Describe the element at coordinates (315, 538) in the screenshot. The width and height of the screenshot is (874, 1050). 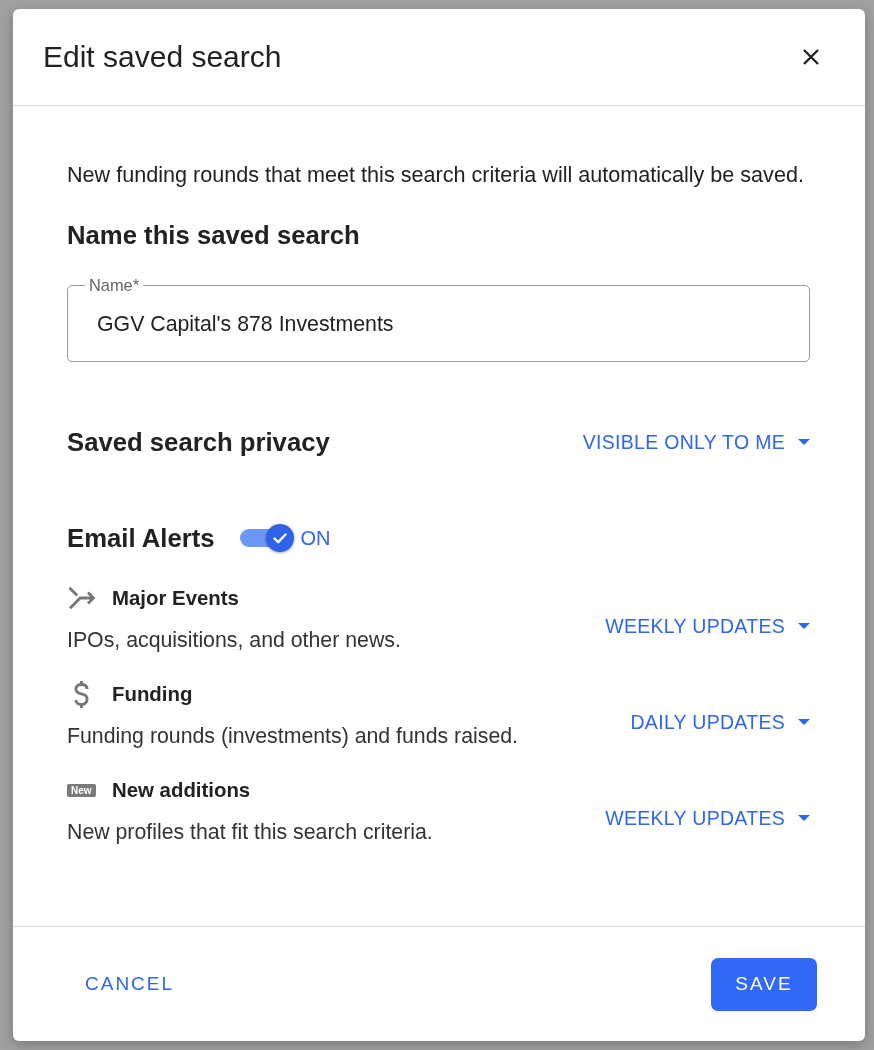
I see `toggle-state-label: ON` at that location.